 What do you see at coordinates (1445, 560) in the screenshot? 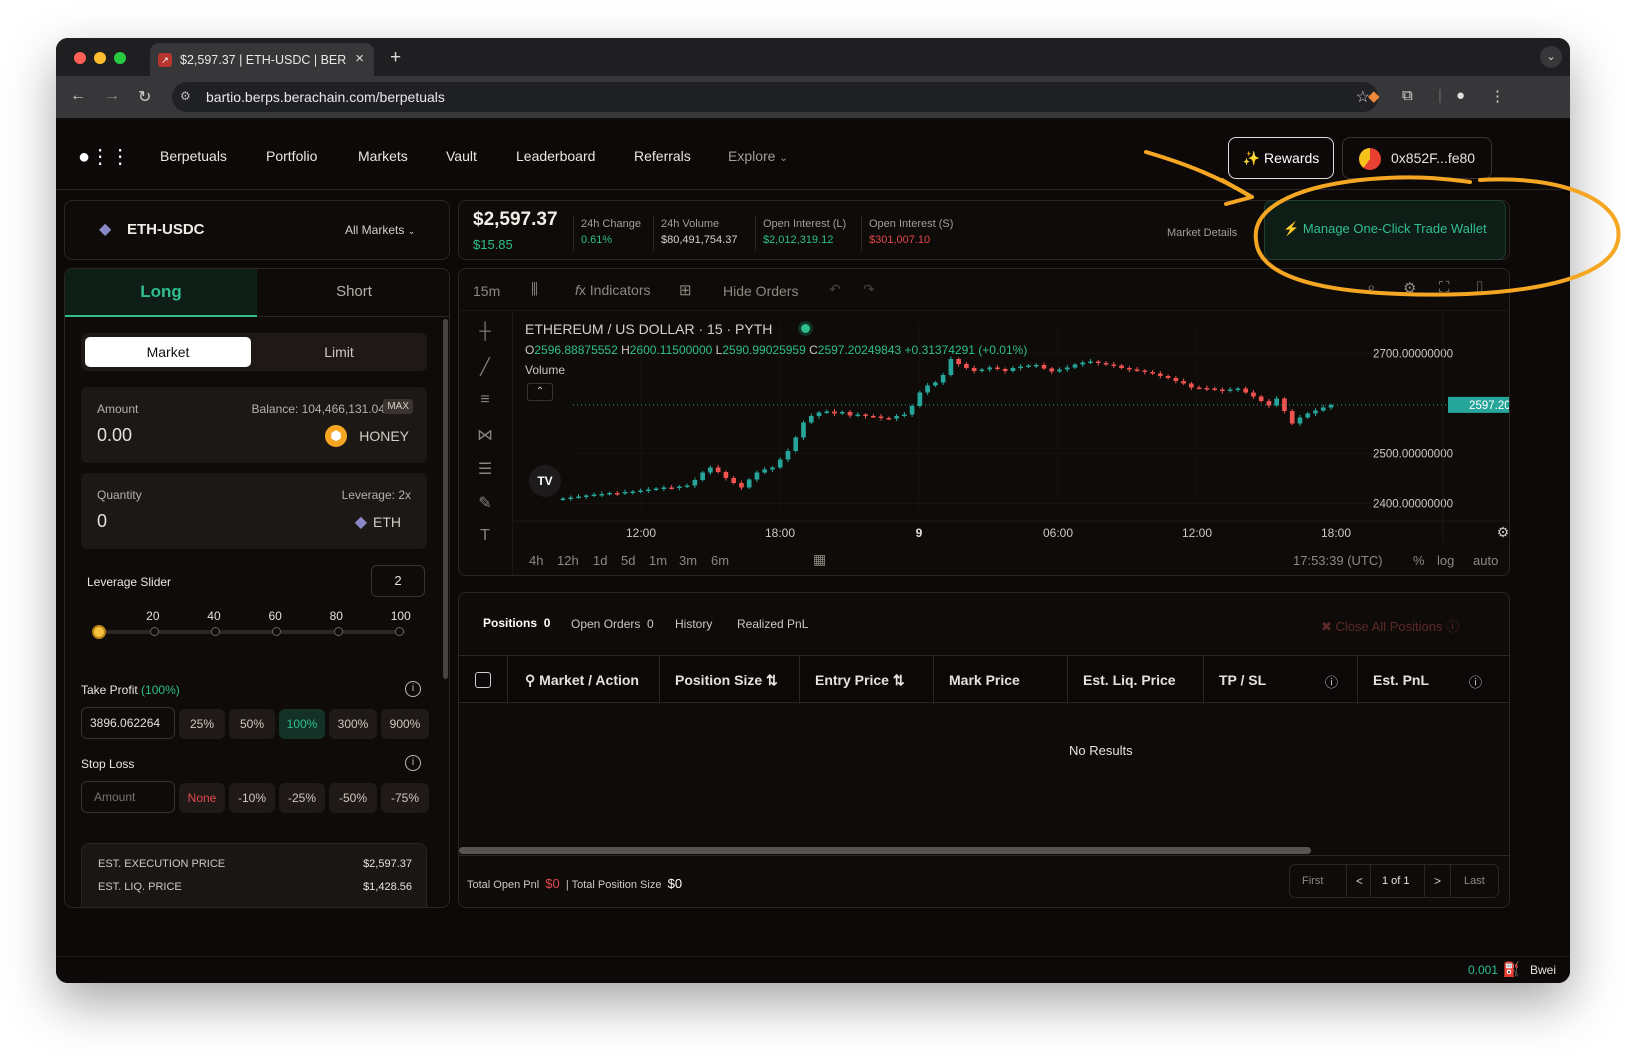
I see `log-scale-button: log` at bounding box center [1445, 560].